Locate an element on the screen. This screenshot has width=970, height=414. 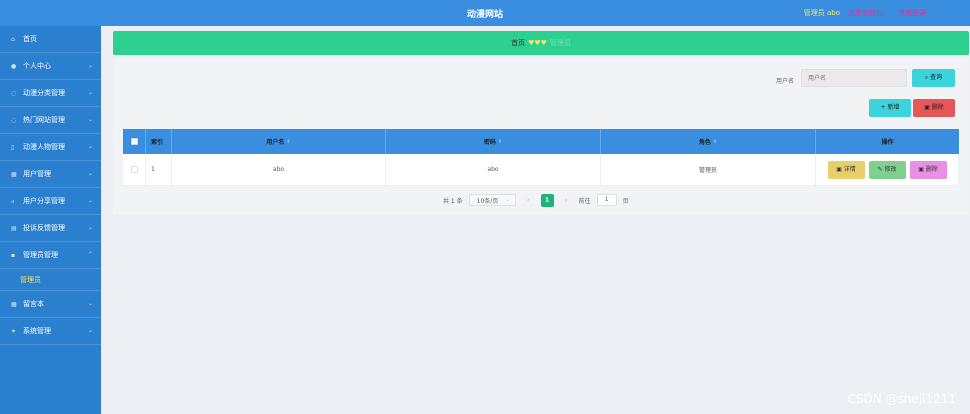
sidebar-item-anime-category: ◌ 动漫分类管理 ⌄ is located at coordinates (50, 93).